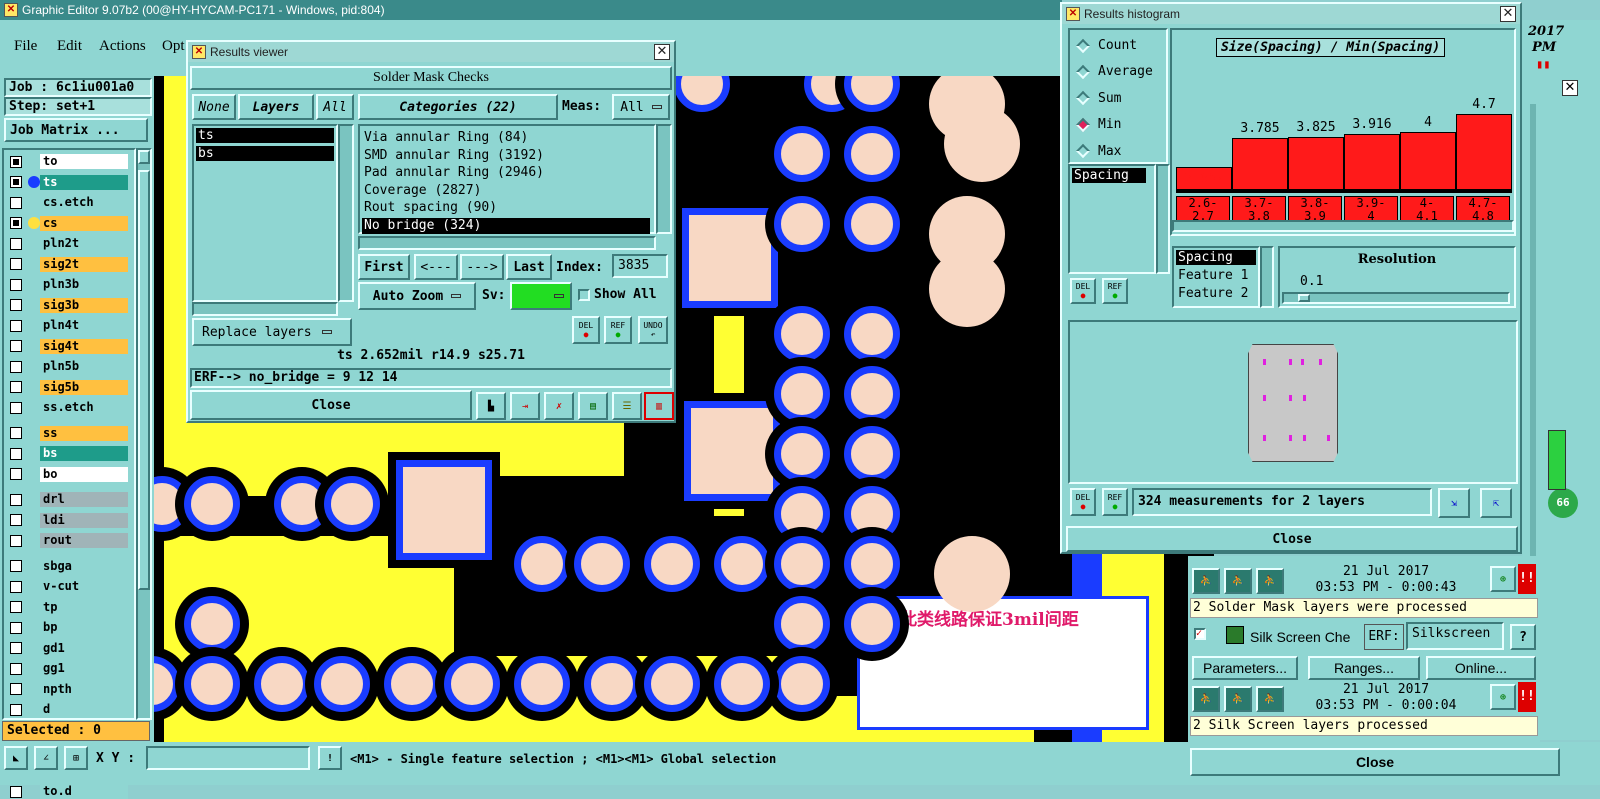 The width and height of the screenshot is (1600, 799). Describe the element at coordinates (1216, 257) in the screenshot. I see `feature-list-item: Spacing` at that location.